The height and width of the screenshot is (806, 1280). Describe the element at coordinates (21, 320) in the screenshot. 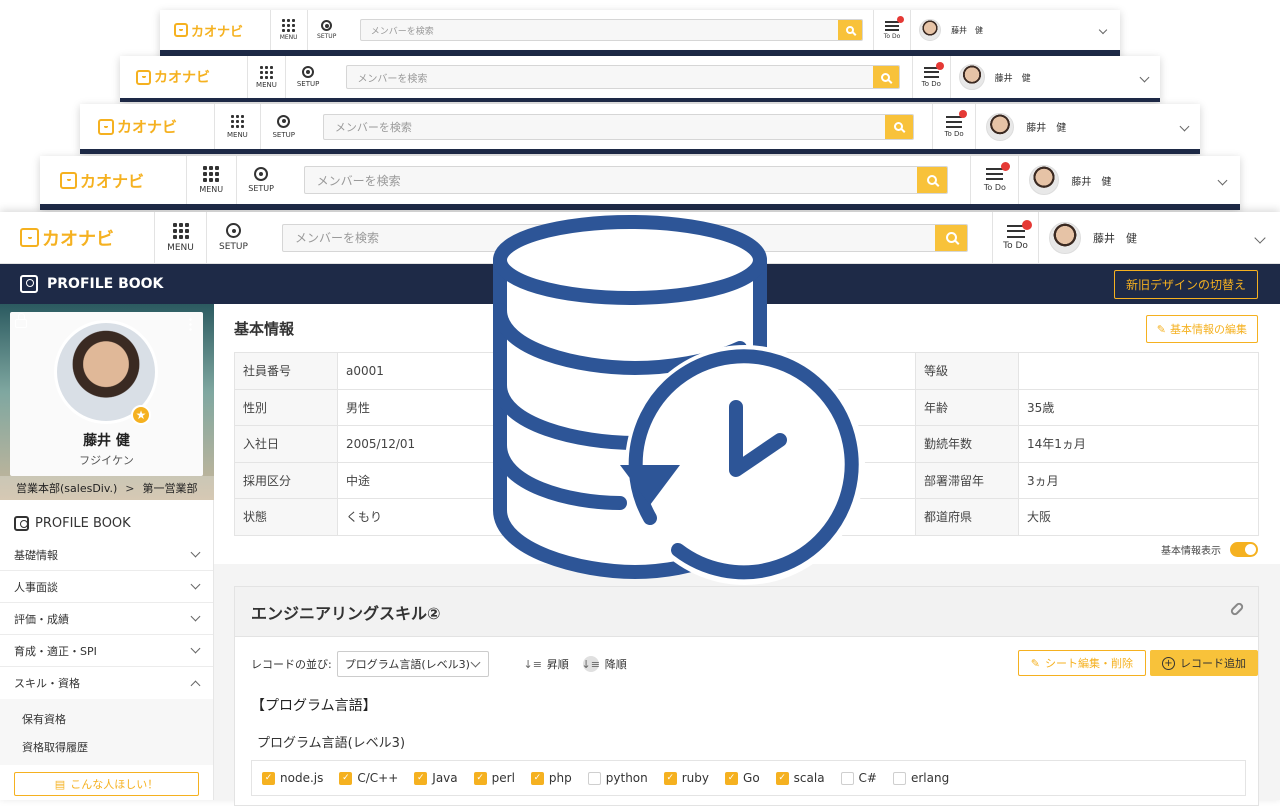

I see `lock-icon` at that location.